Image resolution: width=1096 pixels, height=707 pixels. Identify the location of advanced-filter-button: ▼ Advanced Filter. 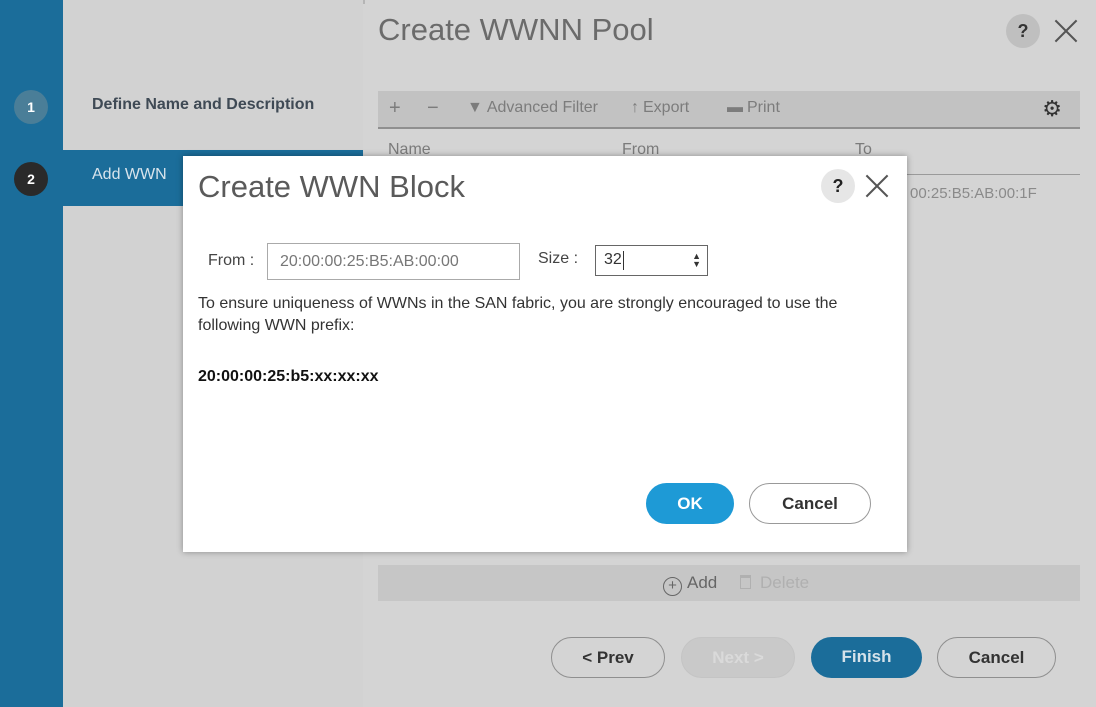
(532, 108).